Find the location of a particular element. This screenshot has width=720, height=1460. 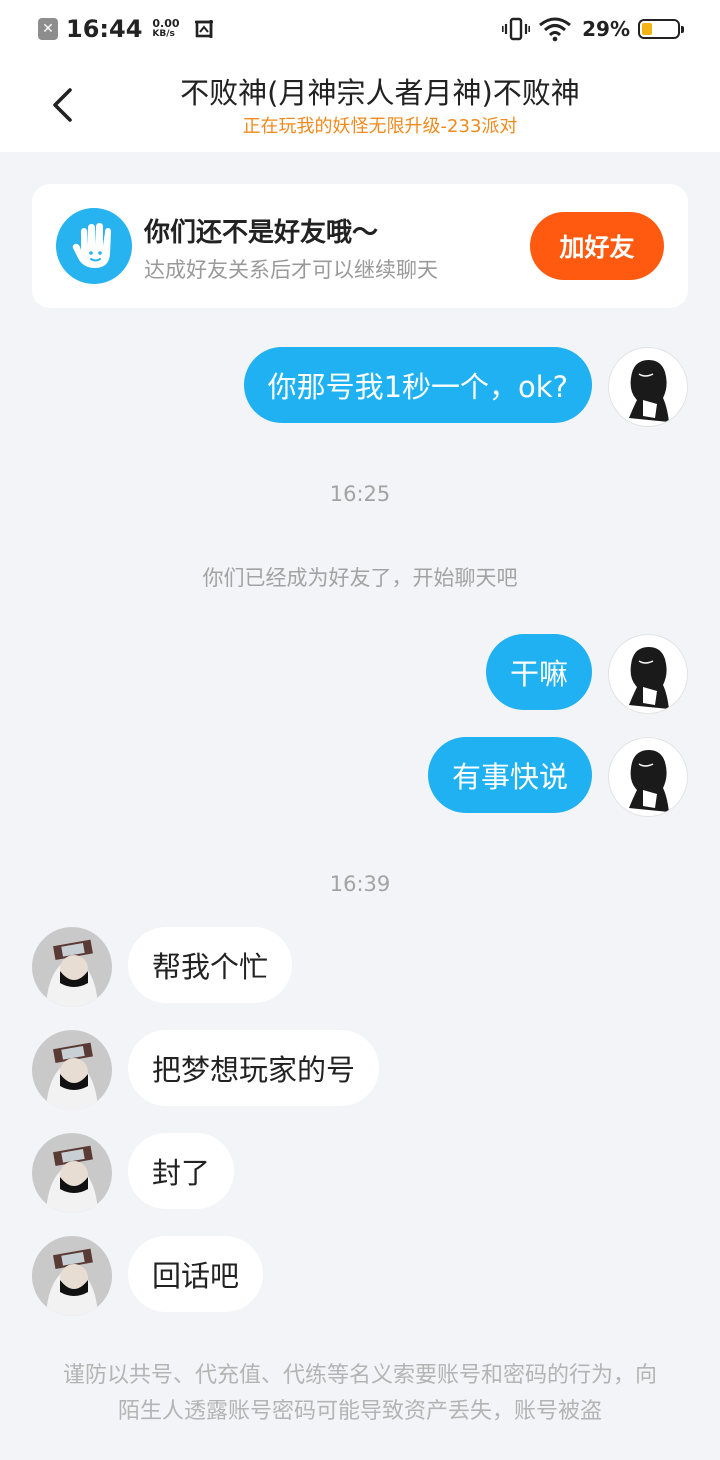

status-time: 16:44 is located at coordinates (104, 29).